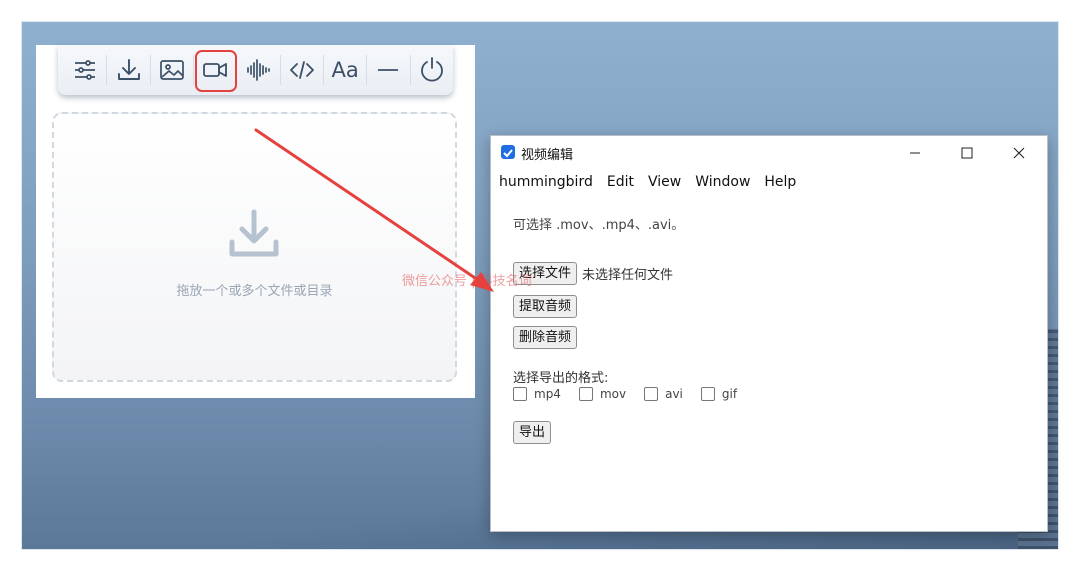 The width and height of the screenshot is (1080, 571). What do you see at coordinates (520, 394) in the screenshot?
I see `format-checkbox-mp4` at bounding box center [520, 394].